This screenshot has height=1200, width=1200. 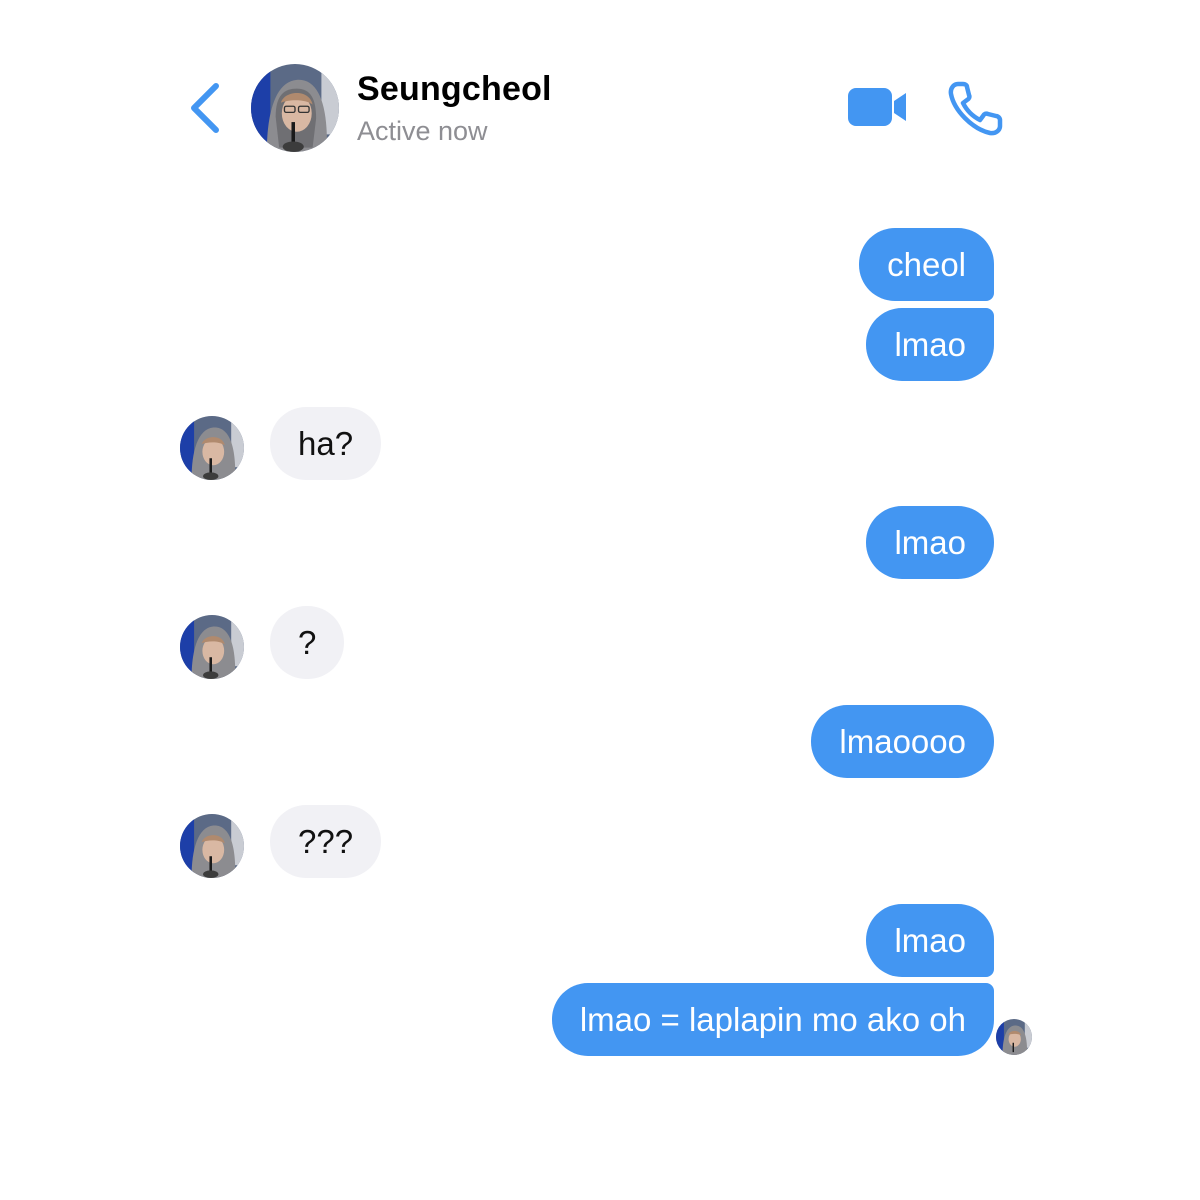 I want to click on contact-name: Seungcheol, so click(x=454, y=89).